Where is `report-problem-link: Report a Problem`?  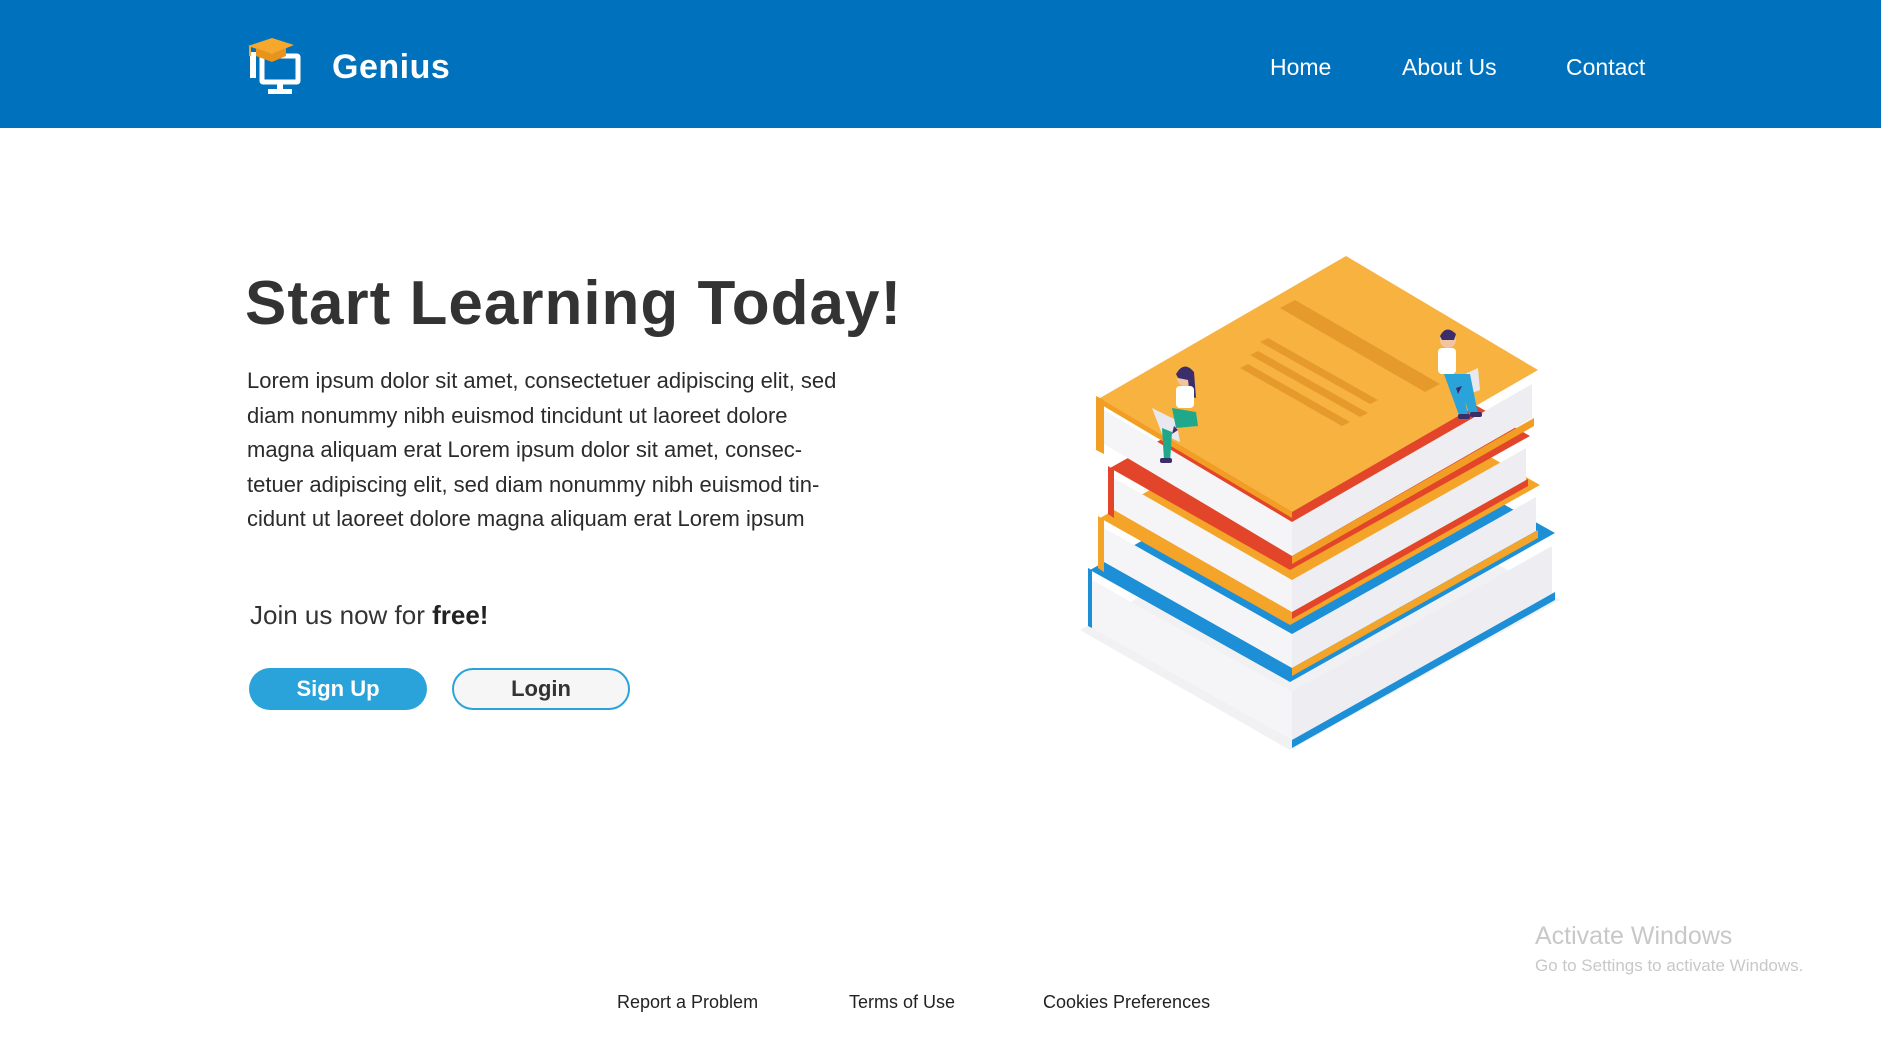
report-problem-link: Report a Problem is located at coordinates (687, 1002).